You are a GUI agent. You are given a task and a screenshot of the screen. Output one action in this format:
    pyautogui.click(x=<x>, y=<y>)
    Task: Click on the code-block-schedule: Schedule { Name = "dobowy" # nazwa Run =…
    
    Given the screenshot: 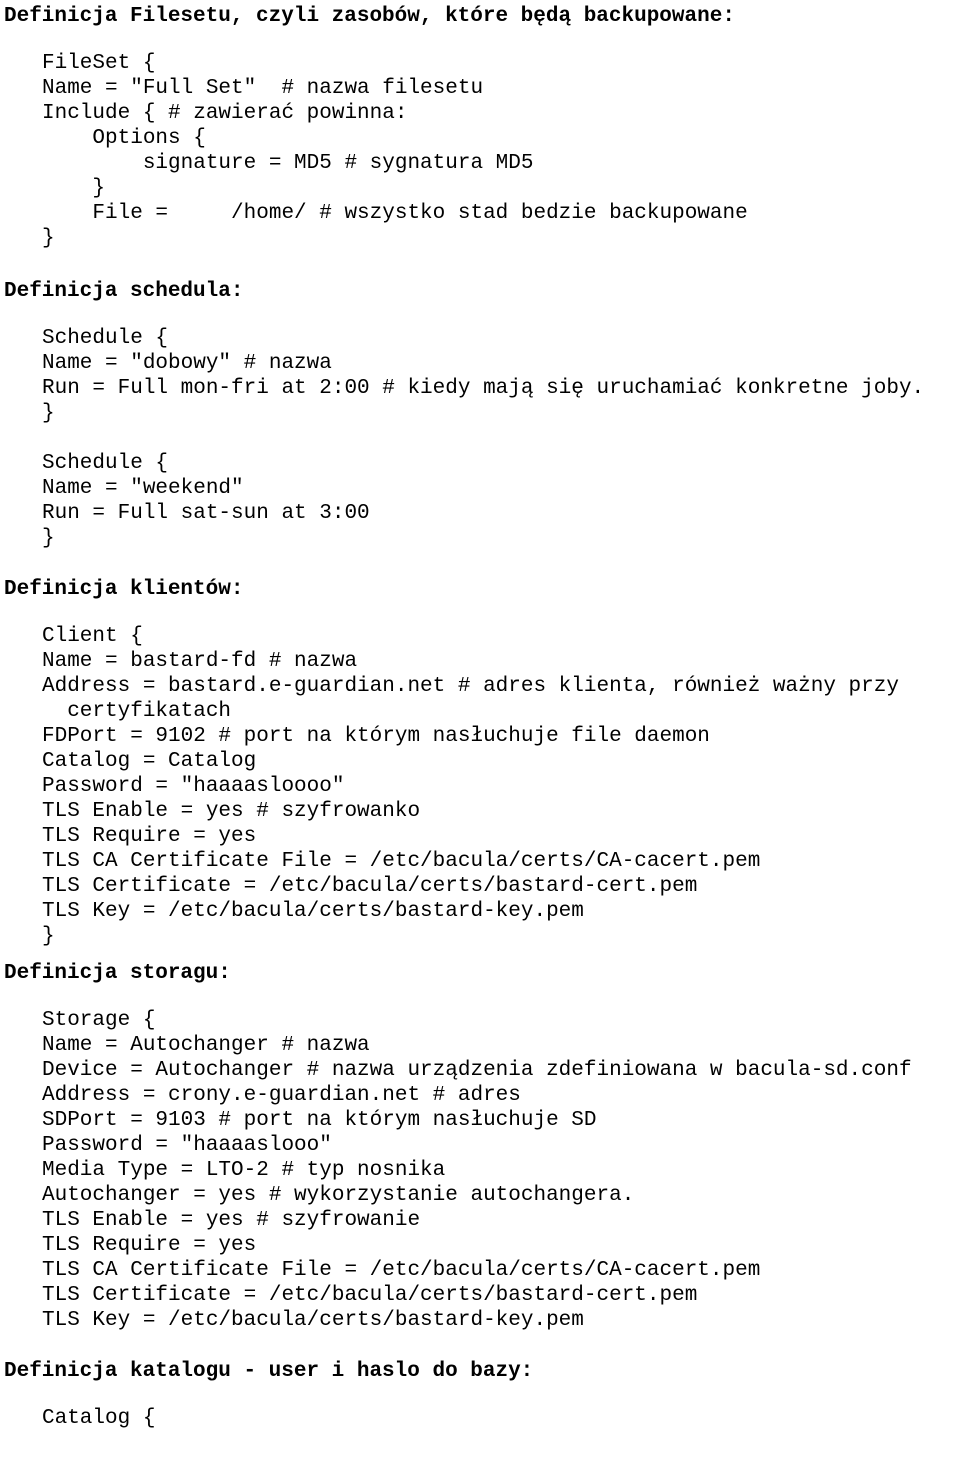 What is the action you would take?
    pyautogui.click(x=483, y=438)
    